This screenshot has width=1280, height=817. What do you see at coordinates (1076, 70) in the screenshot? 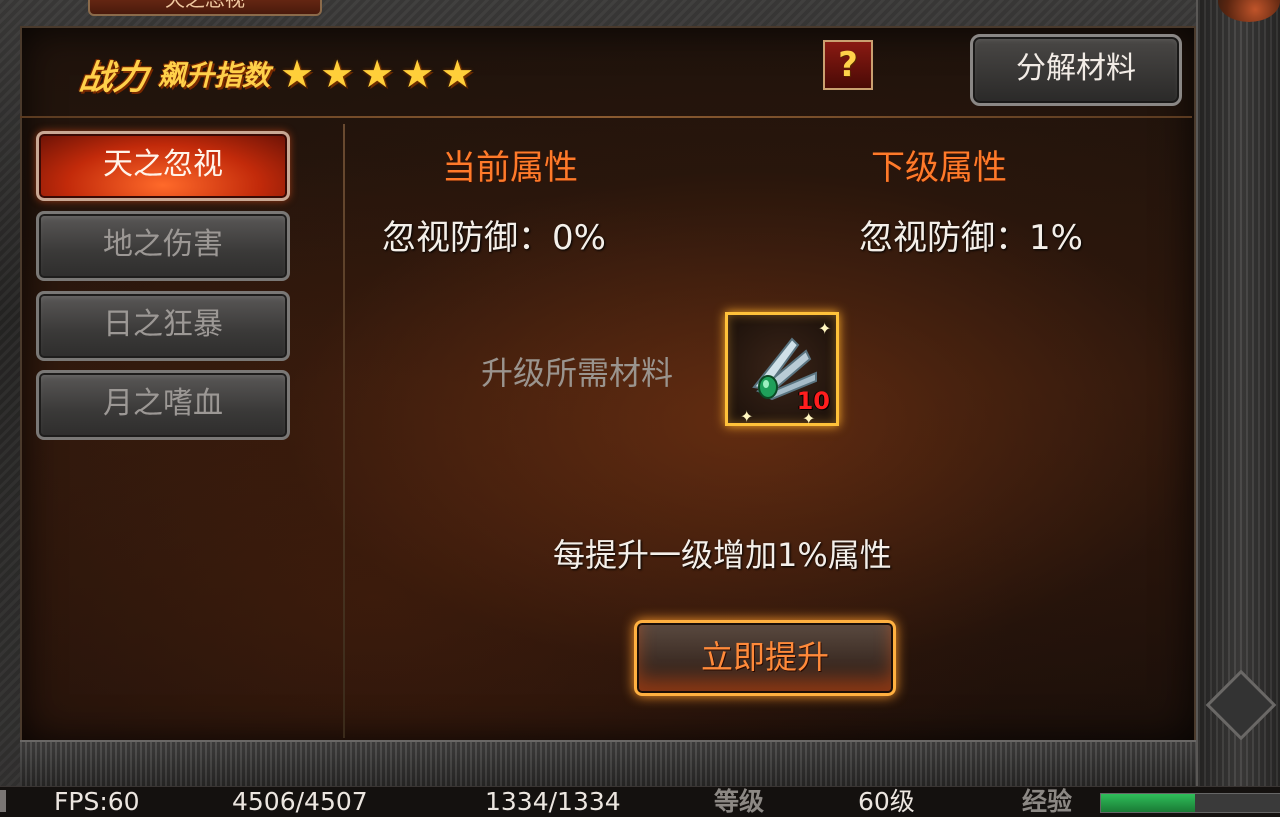
I see `decompose-materials-button: 分解材料` at bounding box center [1076, 70].